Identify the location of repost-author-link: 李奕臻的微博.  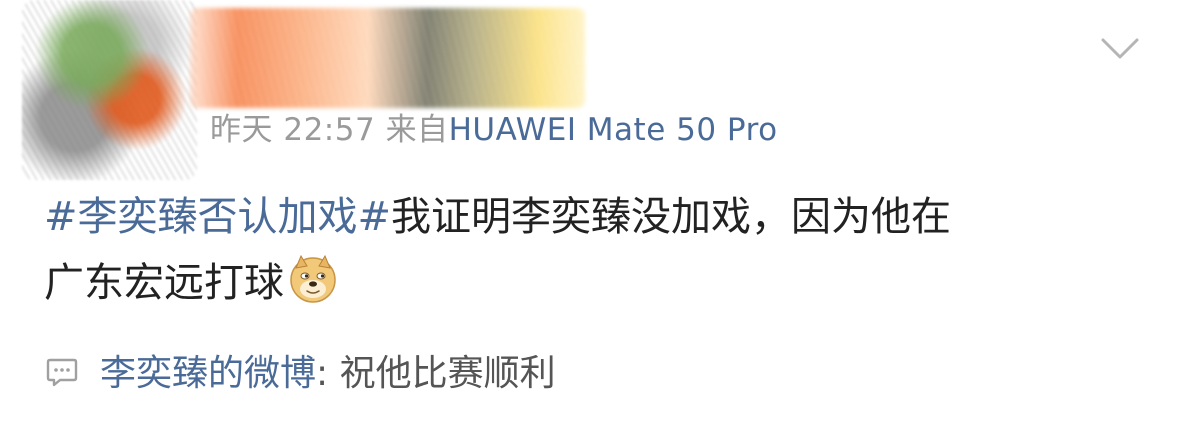
(208, 373).